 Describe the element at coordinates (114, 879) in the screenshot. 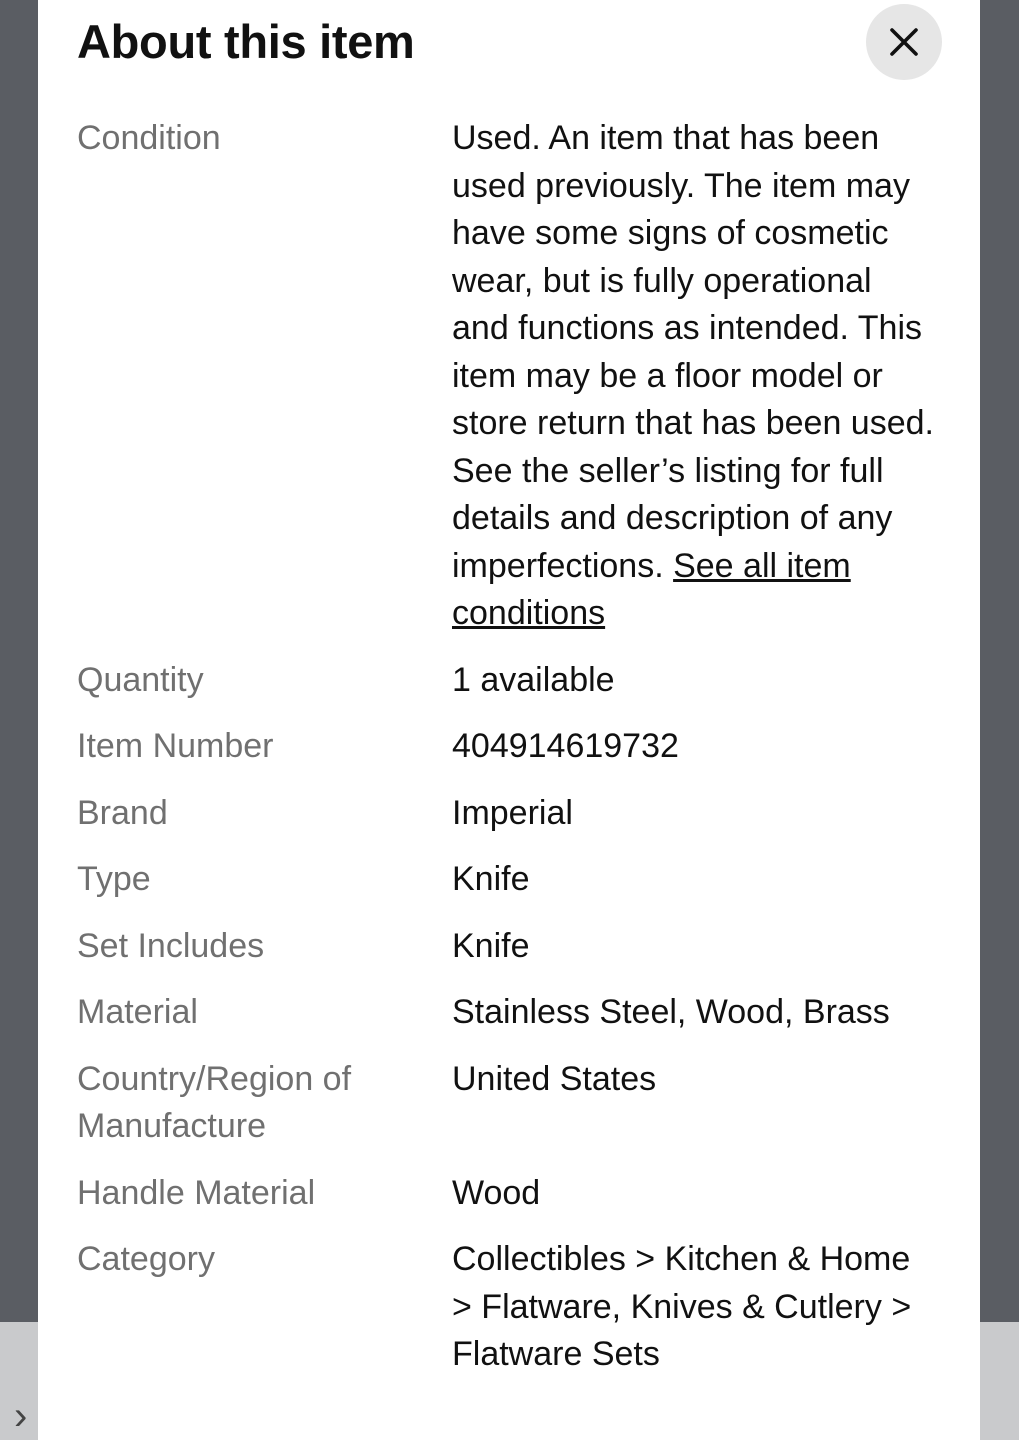

I see `spec-label: Type` at that location.